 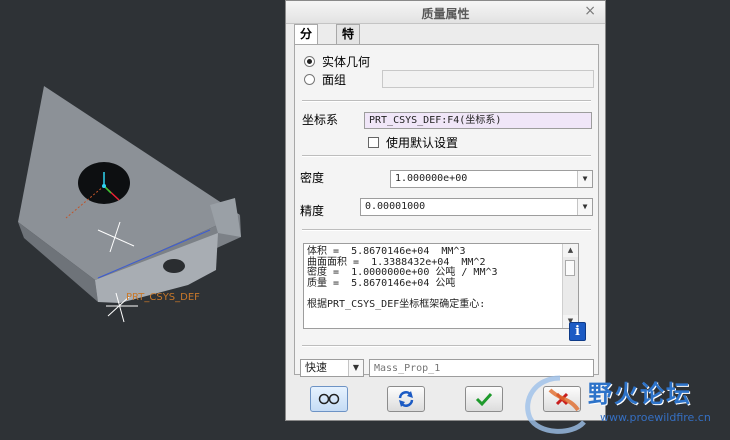 I want to click on glasses-icon, so click(x=329, y=399).